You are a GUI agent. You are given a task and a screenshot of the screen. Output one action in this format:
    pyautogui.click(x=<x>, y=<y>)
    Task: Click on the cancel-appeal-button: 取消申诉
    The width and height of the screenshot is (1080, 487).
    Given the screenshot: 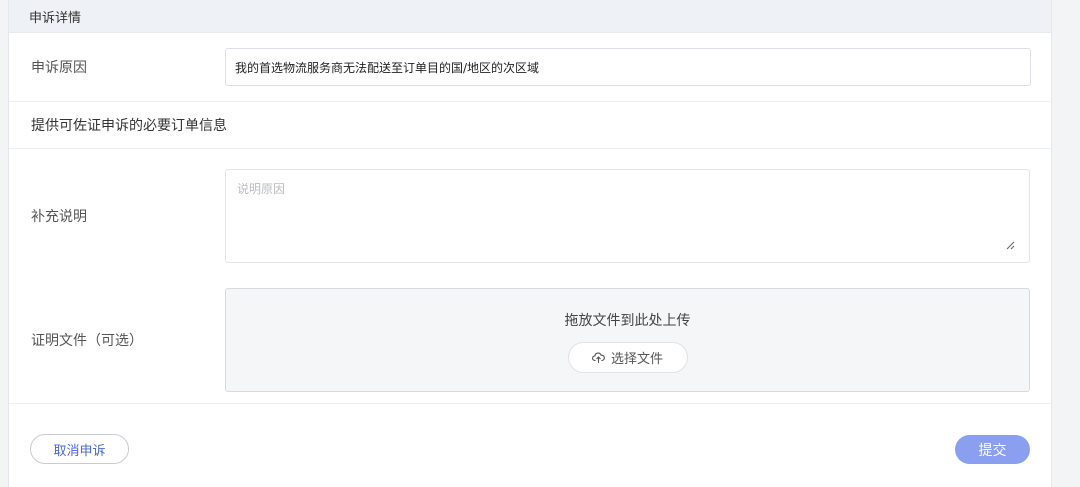 What is the action you would take?
    pyautogui.click(x=79, y=449)
    